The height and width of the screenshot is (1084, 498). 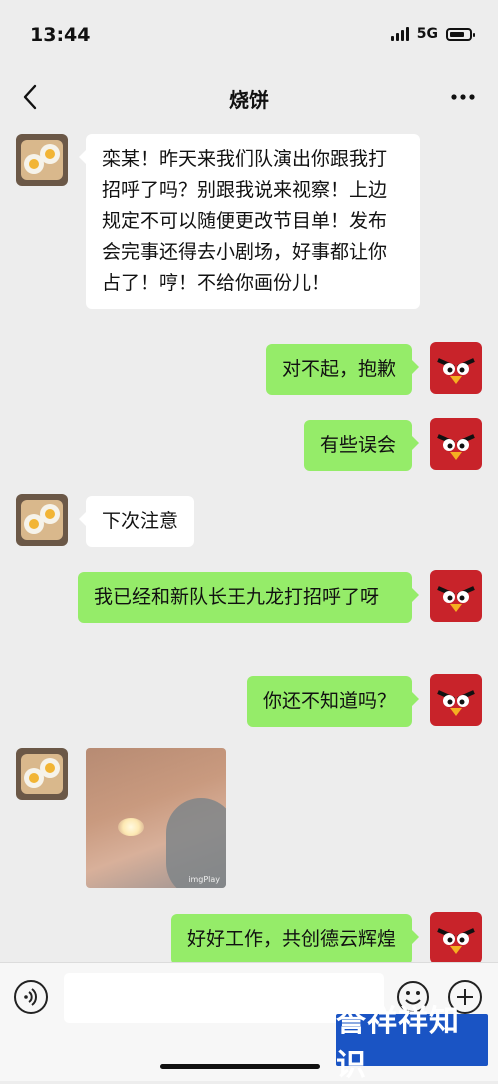 I want to click on battery-icon, so click(x=460, y=34).